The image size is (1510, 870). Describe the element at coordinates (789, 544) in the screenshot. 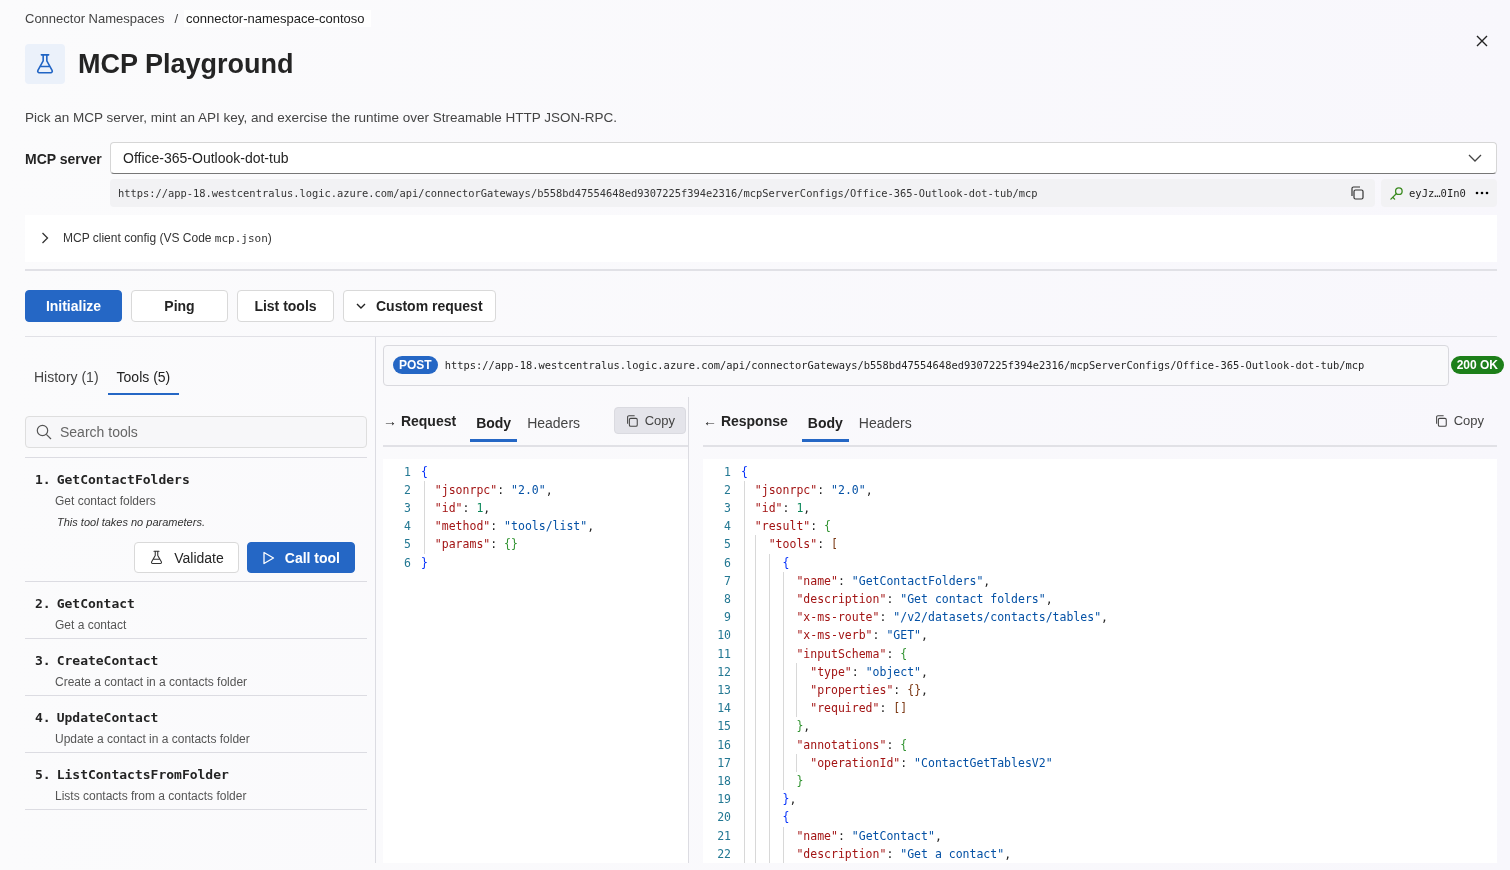

I see `code-line: "tools": [` at that location.